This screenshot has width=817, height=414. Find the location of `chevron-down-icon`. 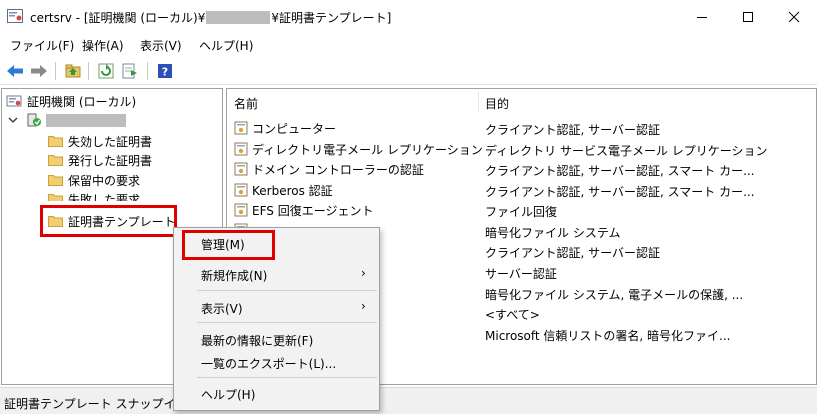

chevron-down-icon is located at coordinates (13, 120).